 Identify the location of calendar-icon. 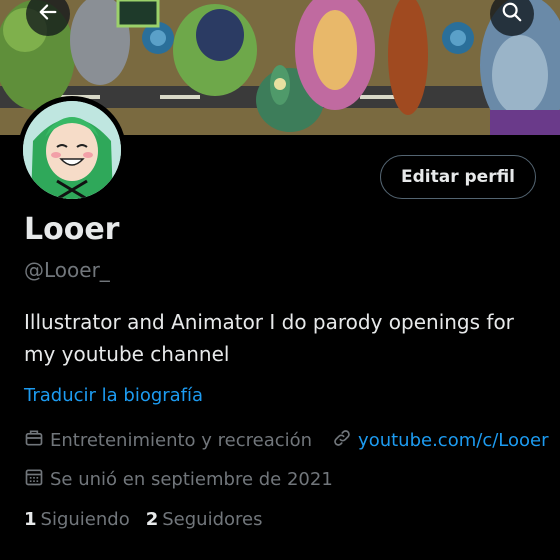
(37, 479).